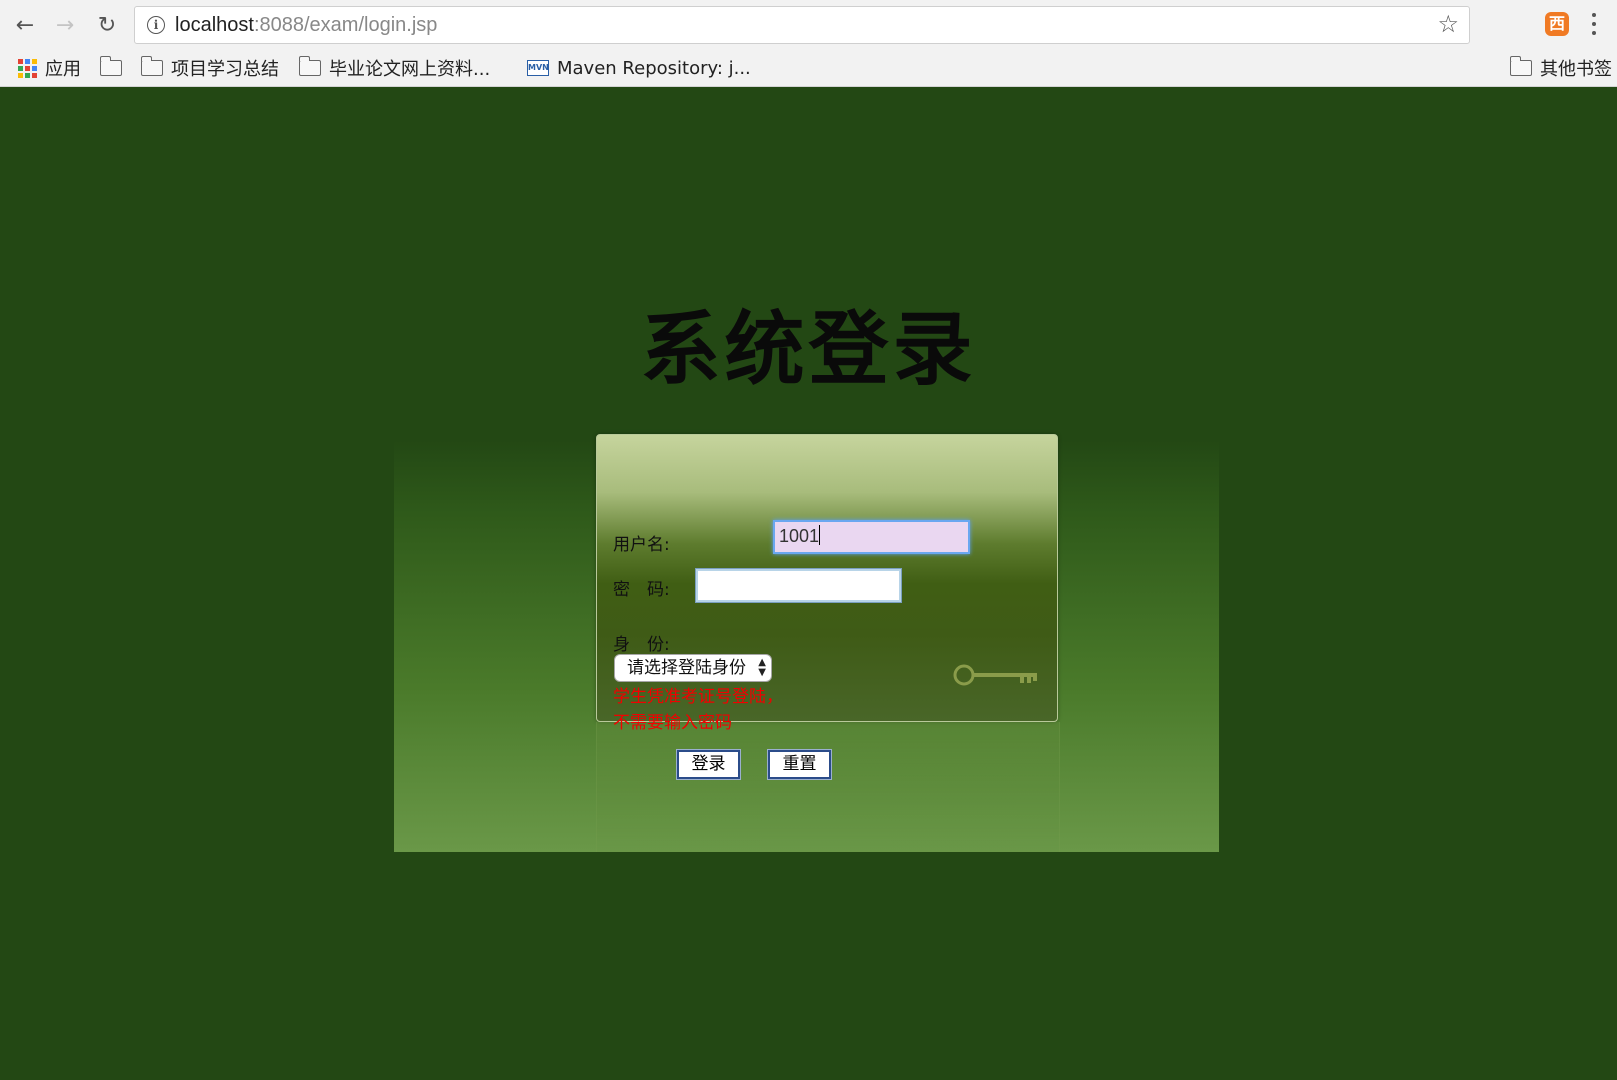 This screenshot has height=1080, width=1617. What do you see at coordinates (762, 667) in the screenshot?
I see `select-arrows-icon: ▲ ▼` at bounding box center [762, 667].